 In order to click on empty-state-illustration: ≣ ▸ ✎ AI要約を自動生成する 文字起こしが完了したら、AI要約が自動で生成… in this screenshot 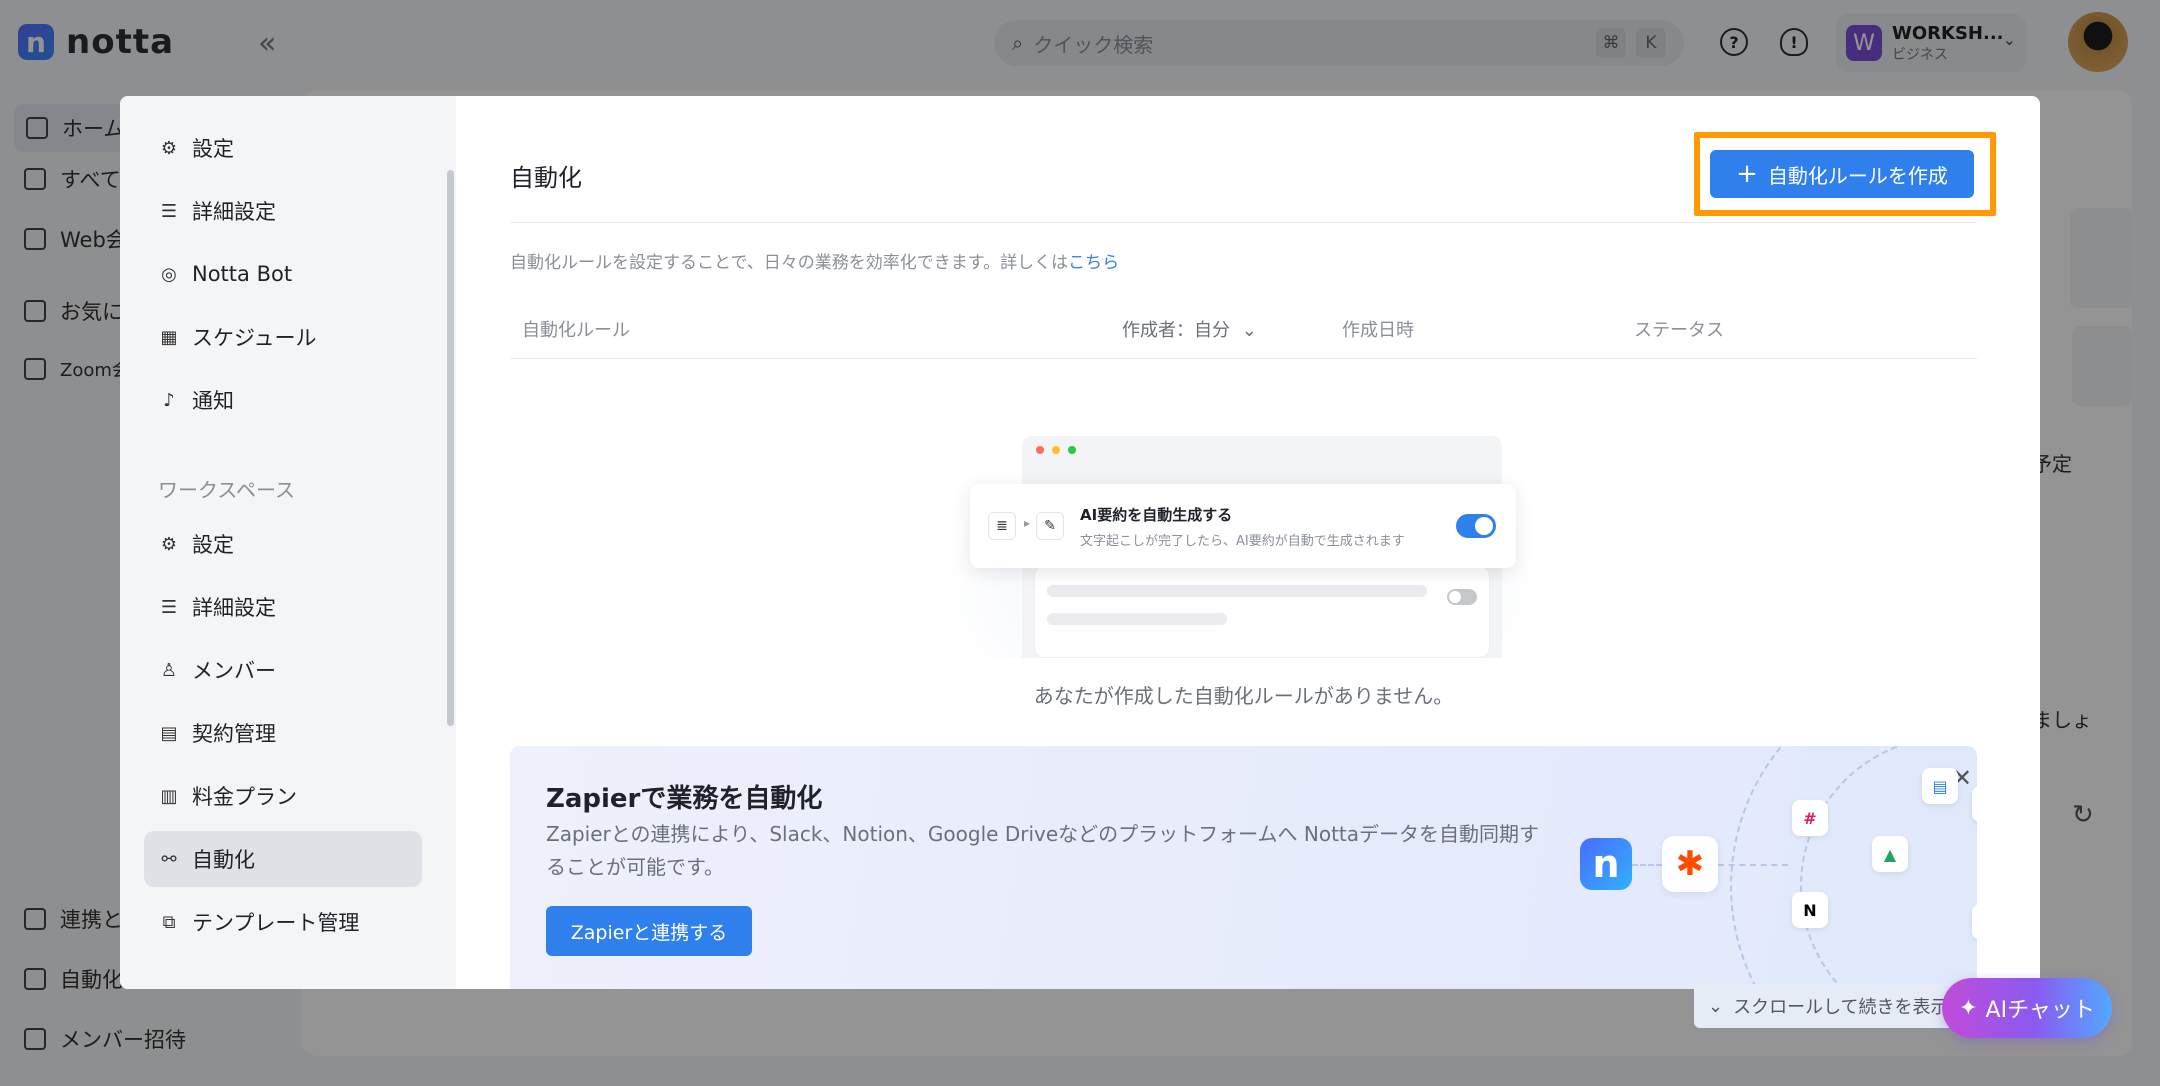, I will do `click(1240, 547)`.